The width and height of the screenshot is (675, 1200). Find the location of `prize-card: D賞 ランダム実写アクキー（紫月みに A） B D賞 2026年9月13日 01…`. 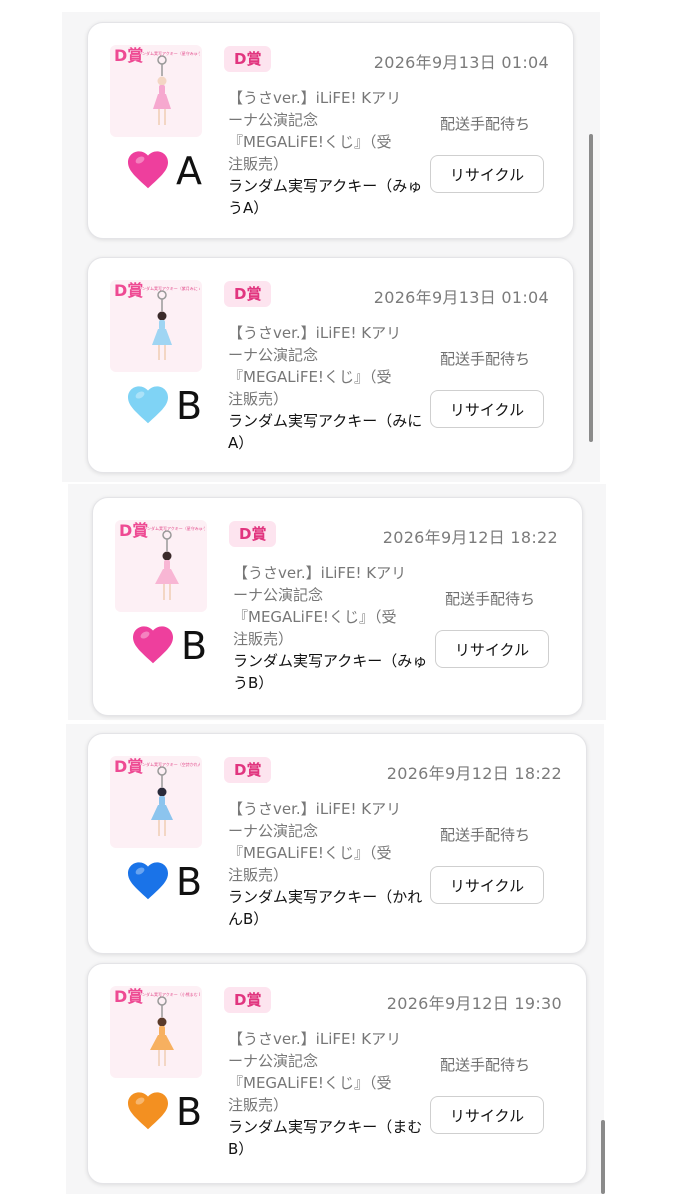

prize-card: D賞 ランダム実写アクキー（紫月みに A） B D賞 2026年9月13日 01… is located at coordinates (330, 365).